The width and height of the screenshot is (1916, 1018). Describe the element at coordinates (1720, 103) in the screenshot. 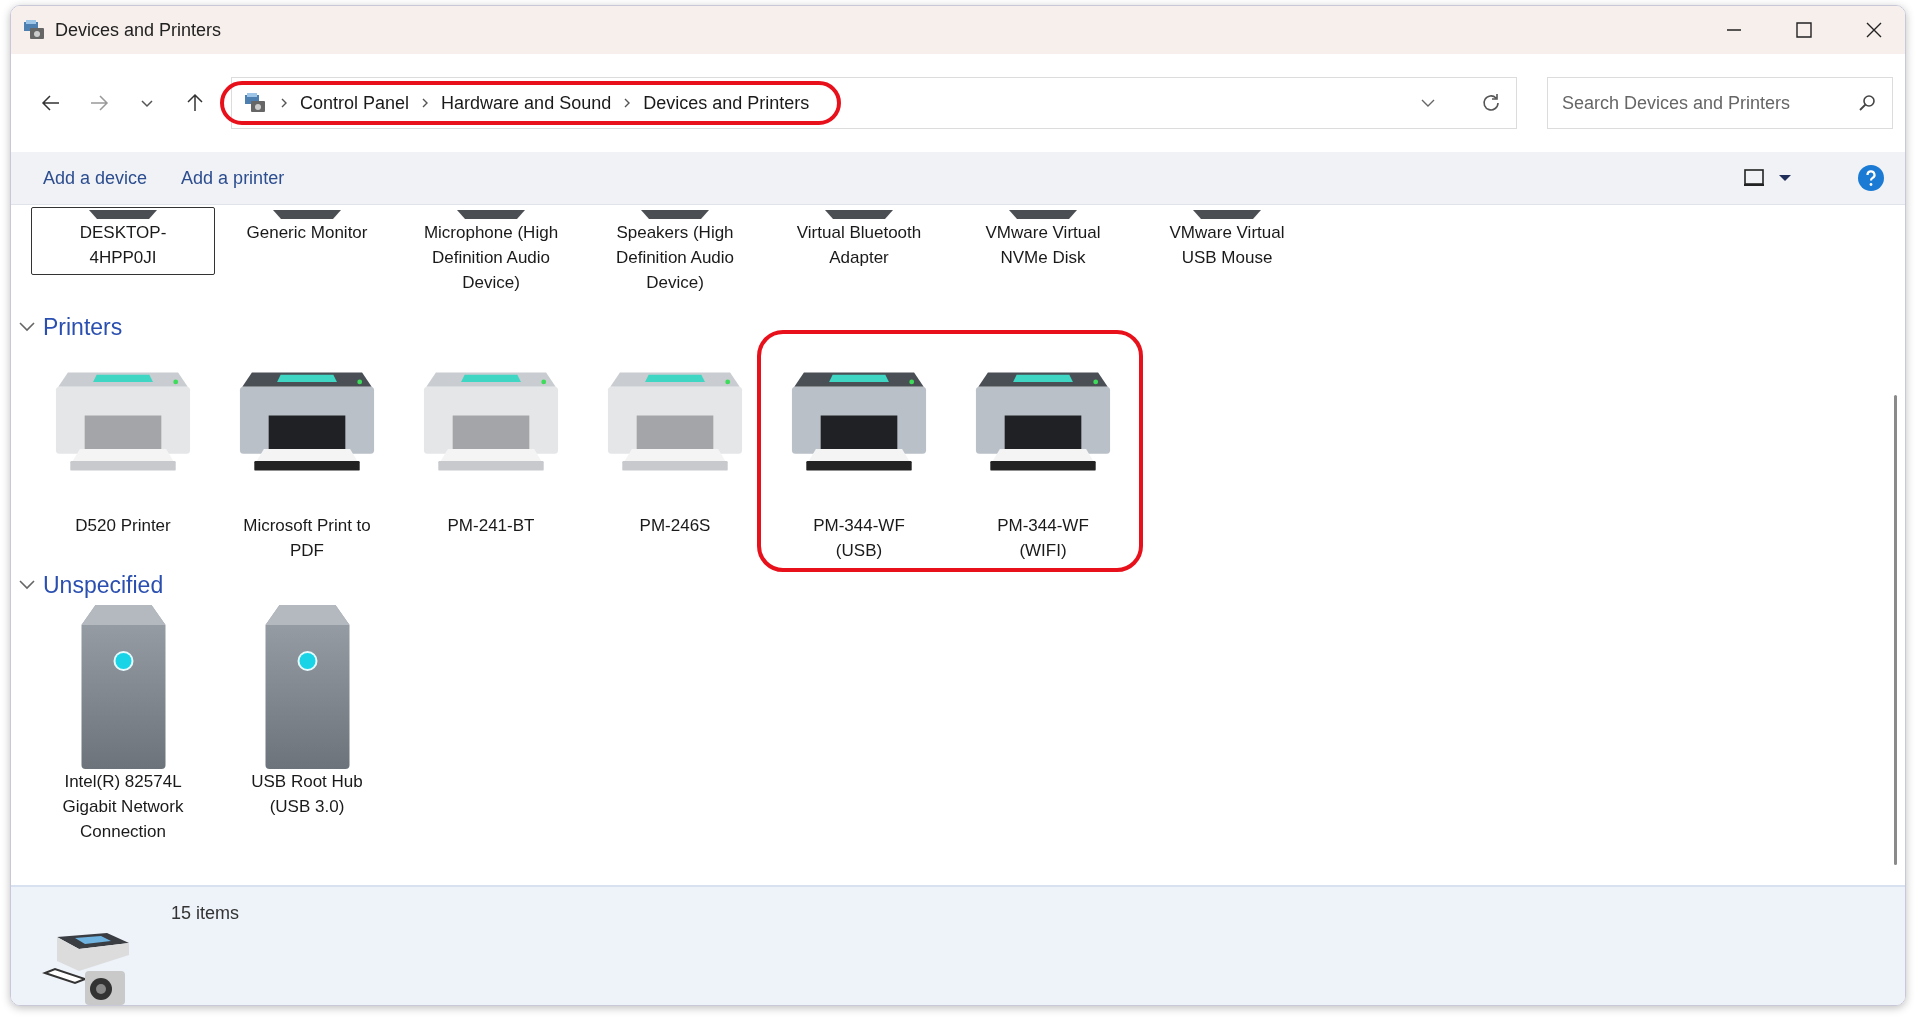

I see `search-field: Search Devices and Printers` at that location.